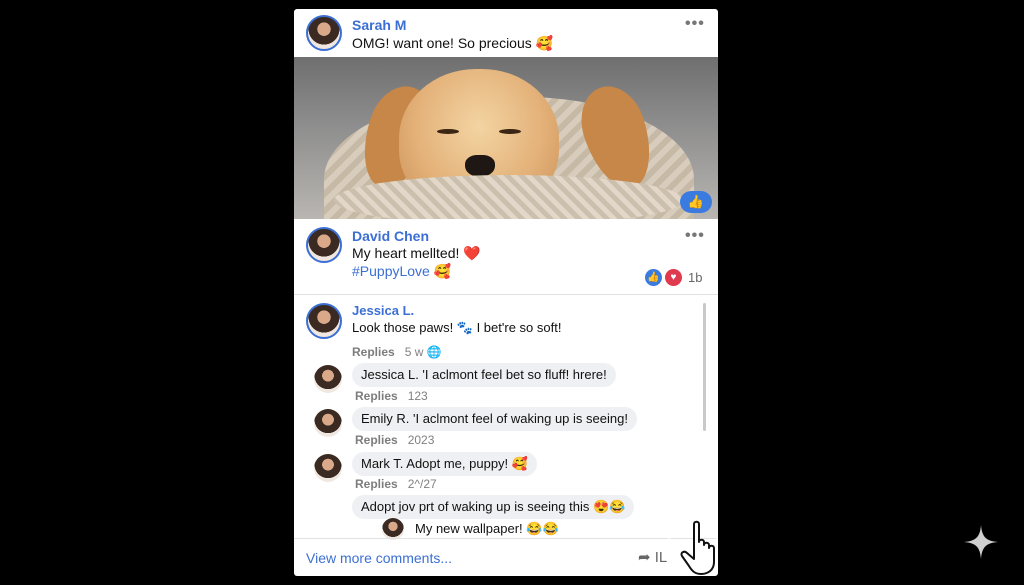 This screenshot has height=585, width=1024. Describe the element at coordinates (414, 352) in the screenshot. I see `thread-time: 5 w` at that location.